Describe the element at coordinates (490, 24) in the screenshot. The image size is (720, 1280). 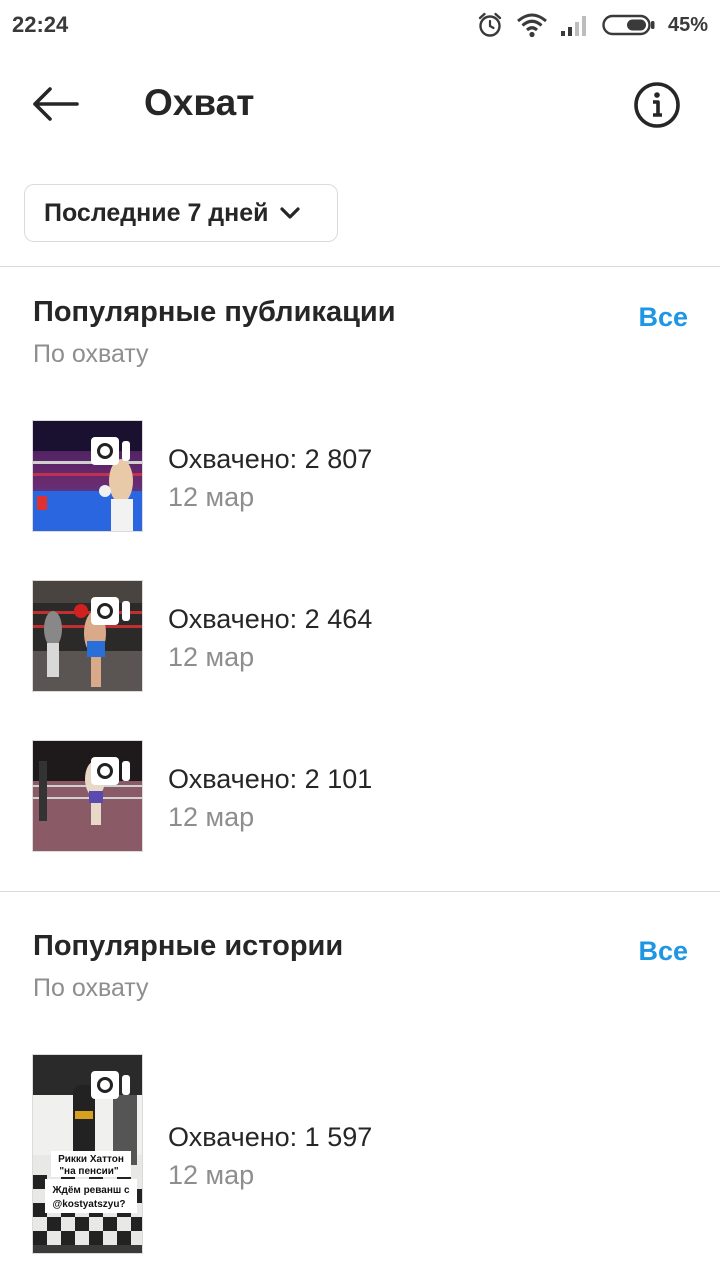
I see `alarm-icon` at that location.